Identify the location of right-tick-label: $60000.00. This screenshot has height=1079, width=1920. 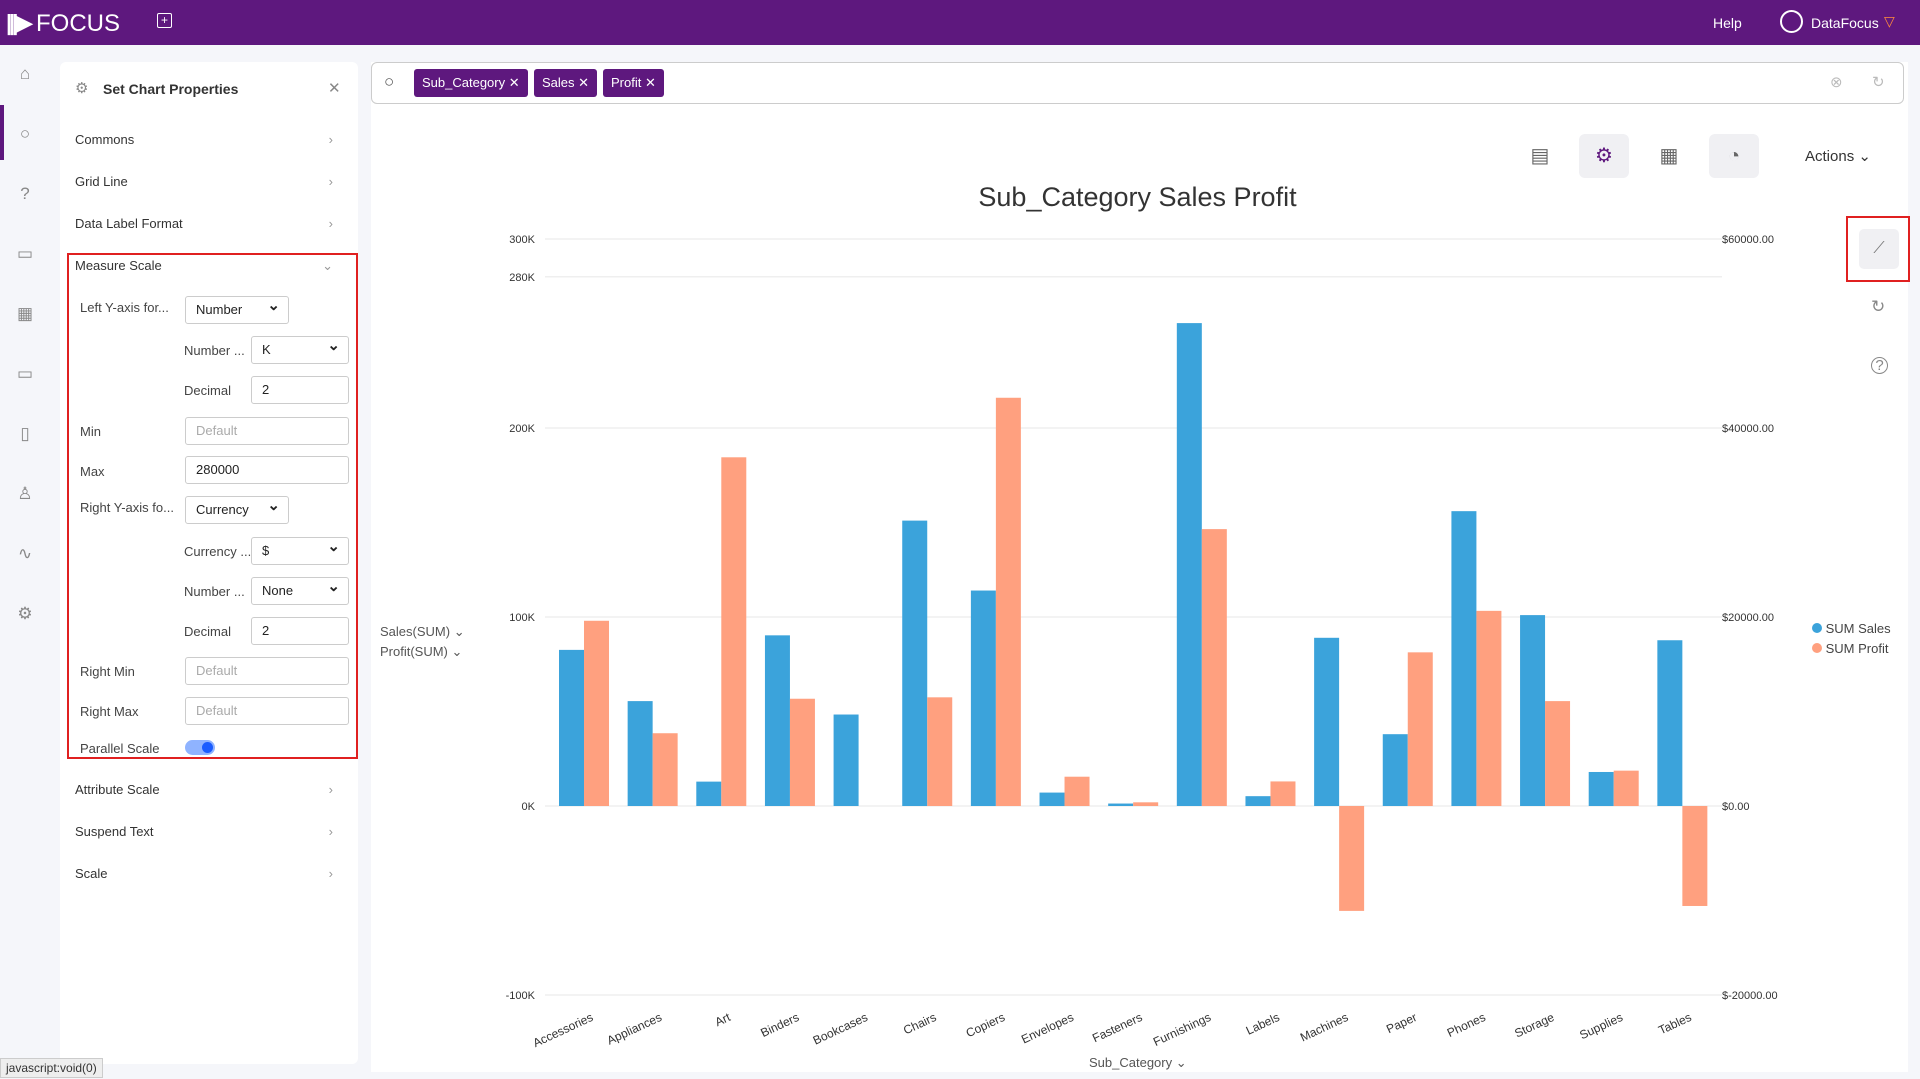
(1748, 240).